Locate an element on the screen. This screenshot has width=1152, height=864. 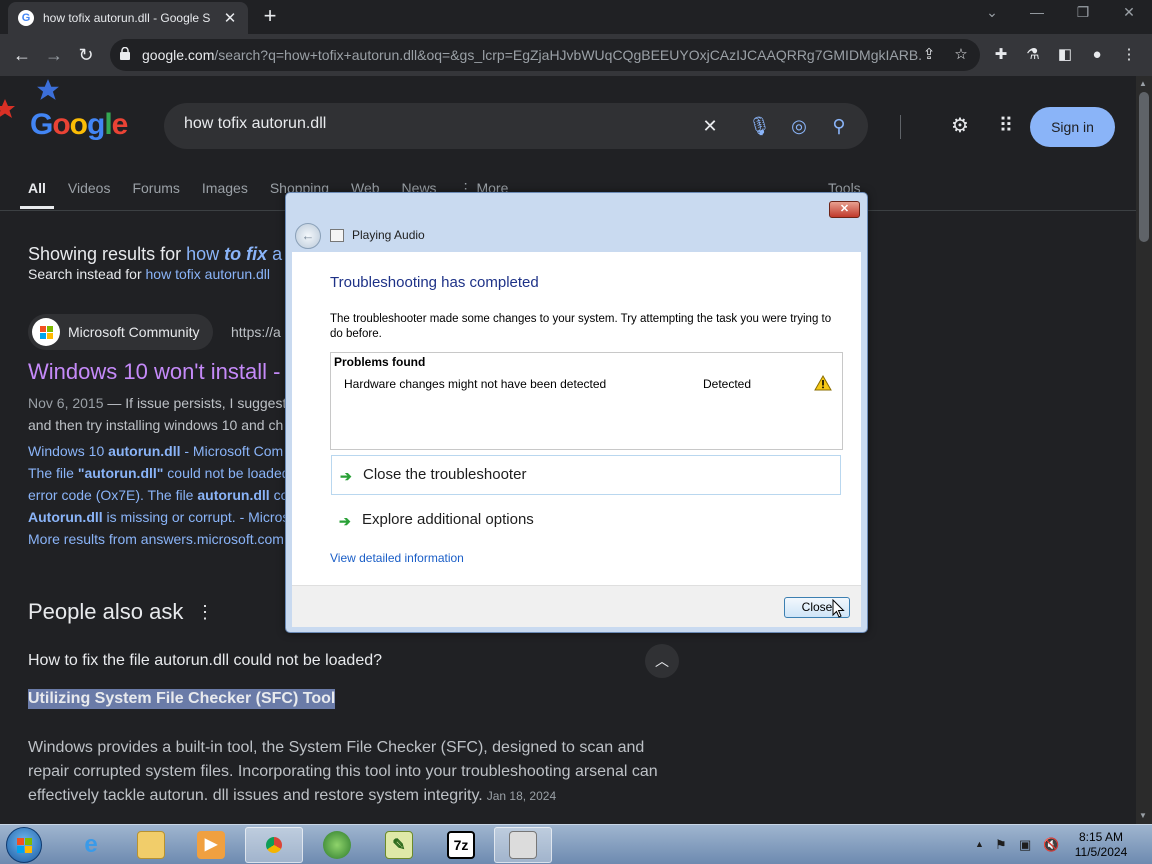
clear-search-icon: ✕ is located at coordinates (710, 126).